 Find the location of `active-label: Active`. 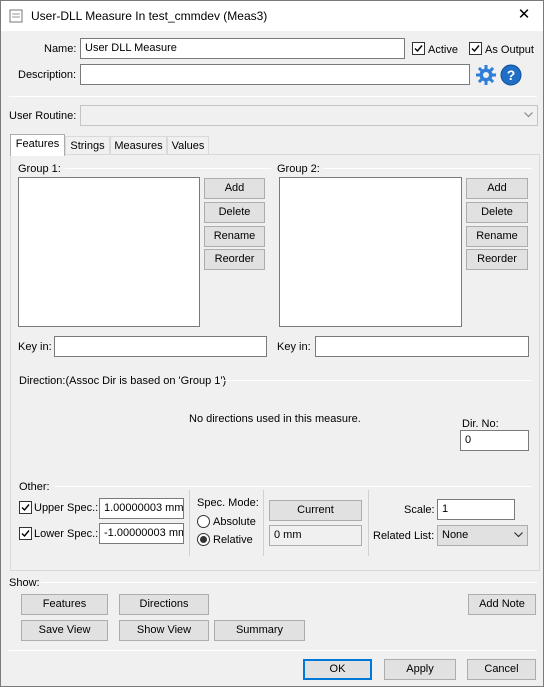

active-label: Active is located at coordinates (443, 50).